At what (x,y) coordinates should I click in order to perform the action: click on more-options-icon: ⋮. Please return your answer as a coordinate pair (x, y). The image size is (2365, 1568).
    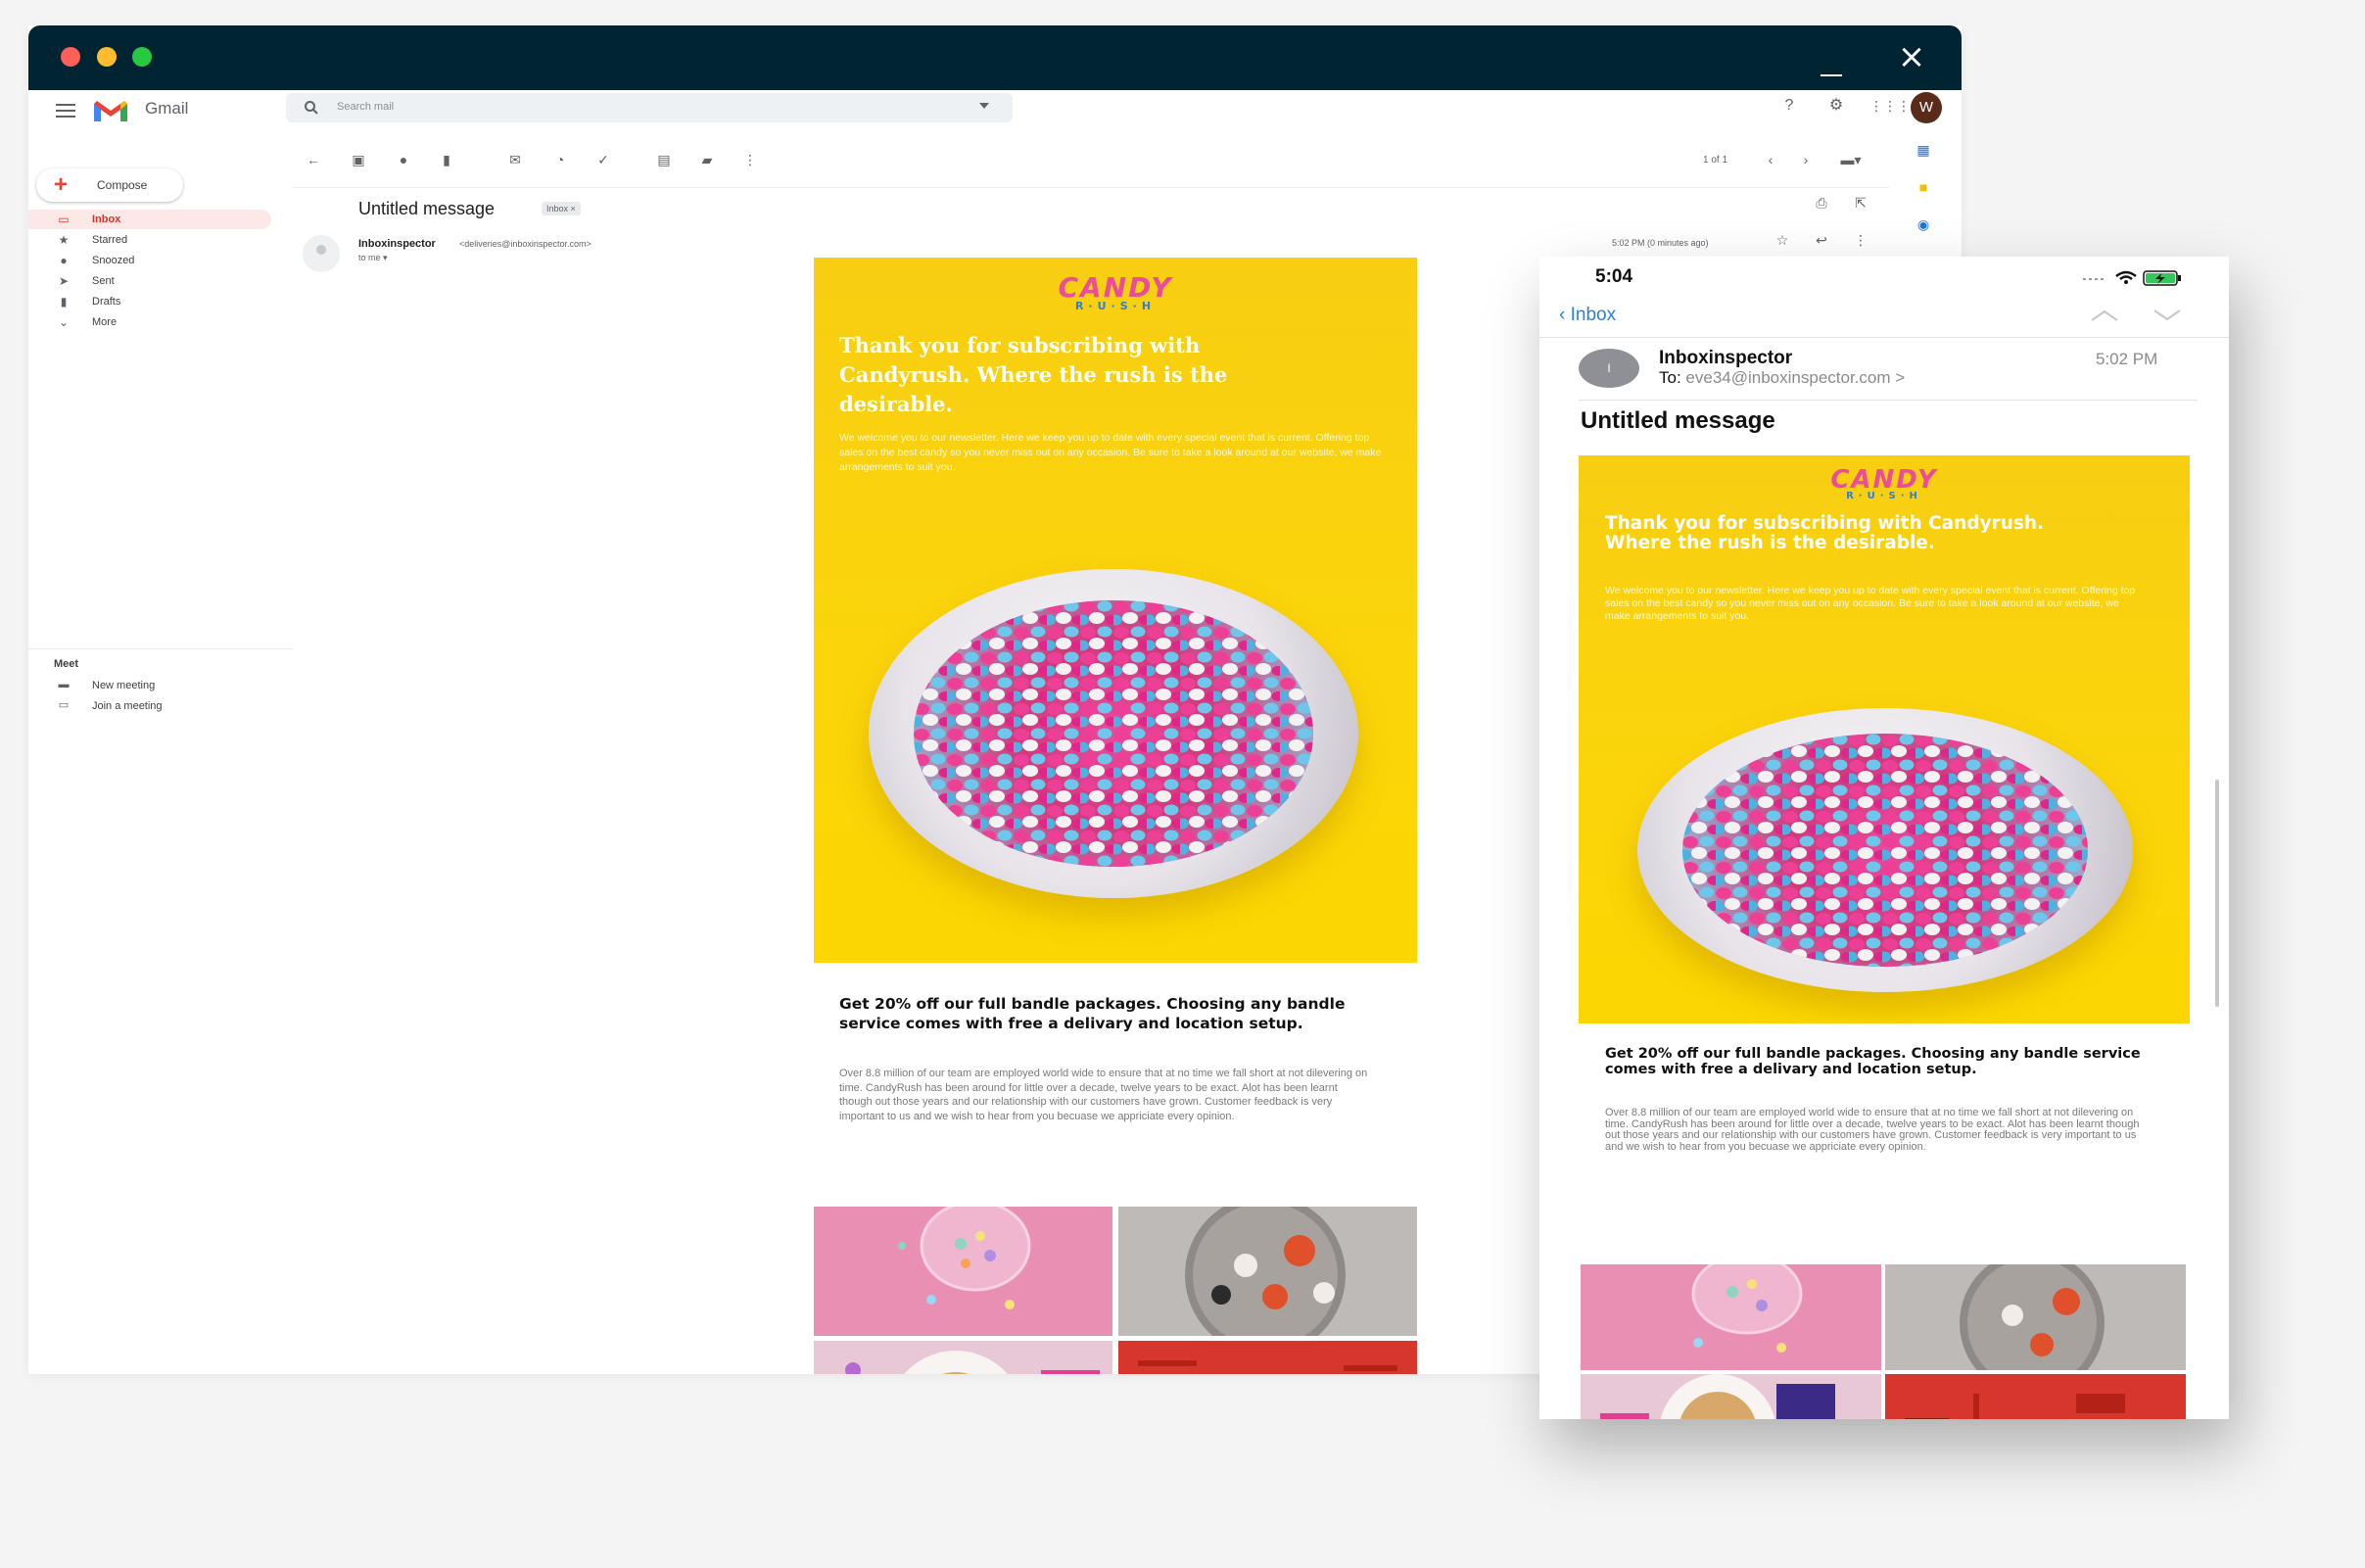
    Looking at the image, I should click on (750, 160).